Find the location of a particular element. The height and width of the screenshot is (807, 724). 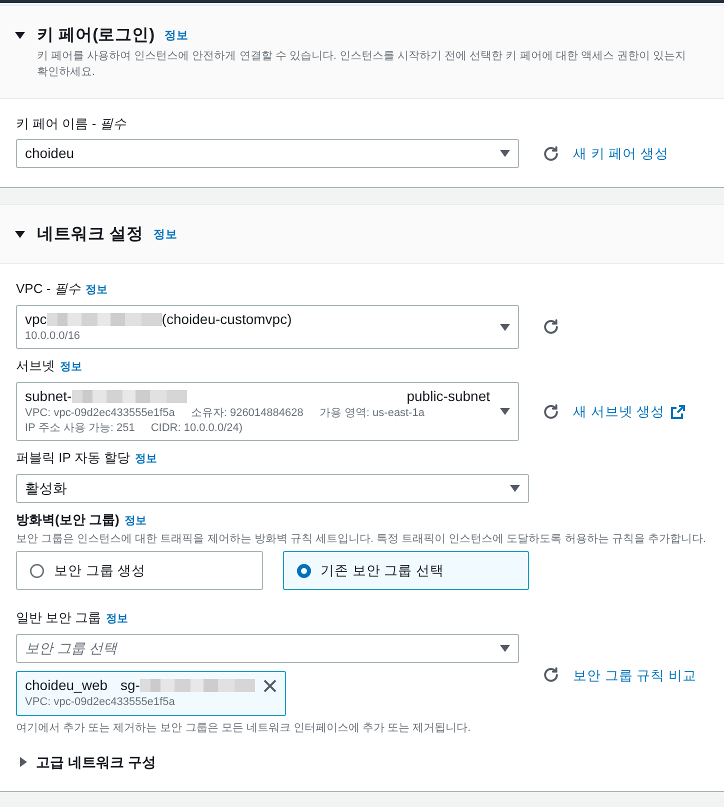

section-description: 키 페어를 사용하여 인스턴스에 안전하게 연결할 수 있습니다. 인스턴스를 시작하기 전에 선택한 키 페어에 대한 액세스 권한이 있는지 확인하세요. is located at coordinates (362, 64).